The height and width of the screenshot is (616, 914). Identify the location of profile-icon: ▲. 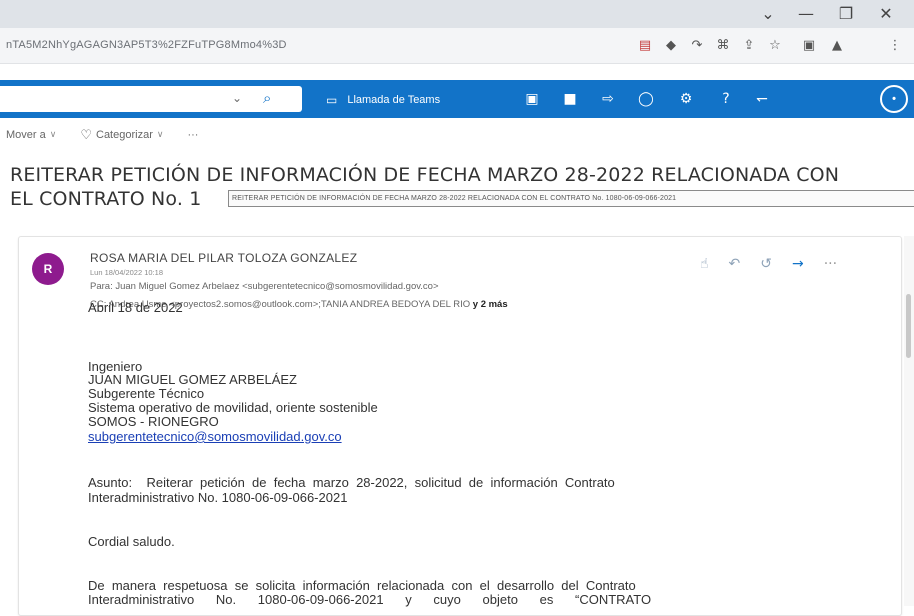
(837, 46).